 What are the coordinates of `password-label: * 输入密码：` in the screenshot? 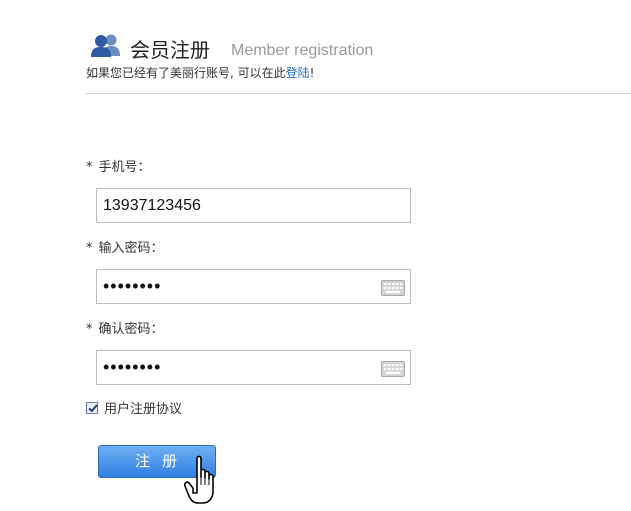 It's located at (125, 246).